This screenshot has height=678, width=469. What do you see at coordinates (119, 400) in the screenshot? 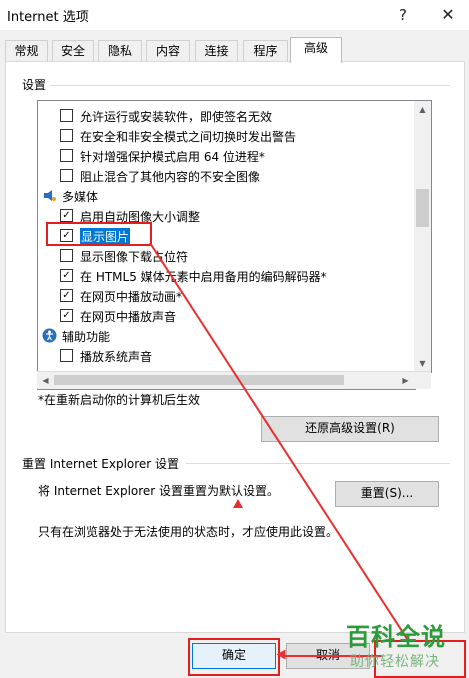
I see `restart-note: *在重新启动你的计算机后生效` at bounding box center [119, 400].